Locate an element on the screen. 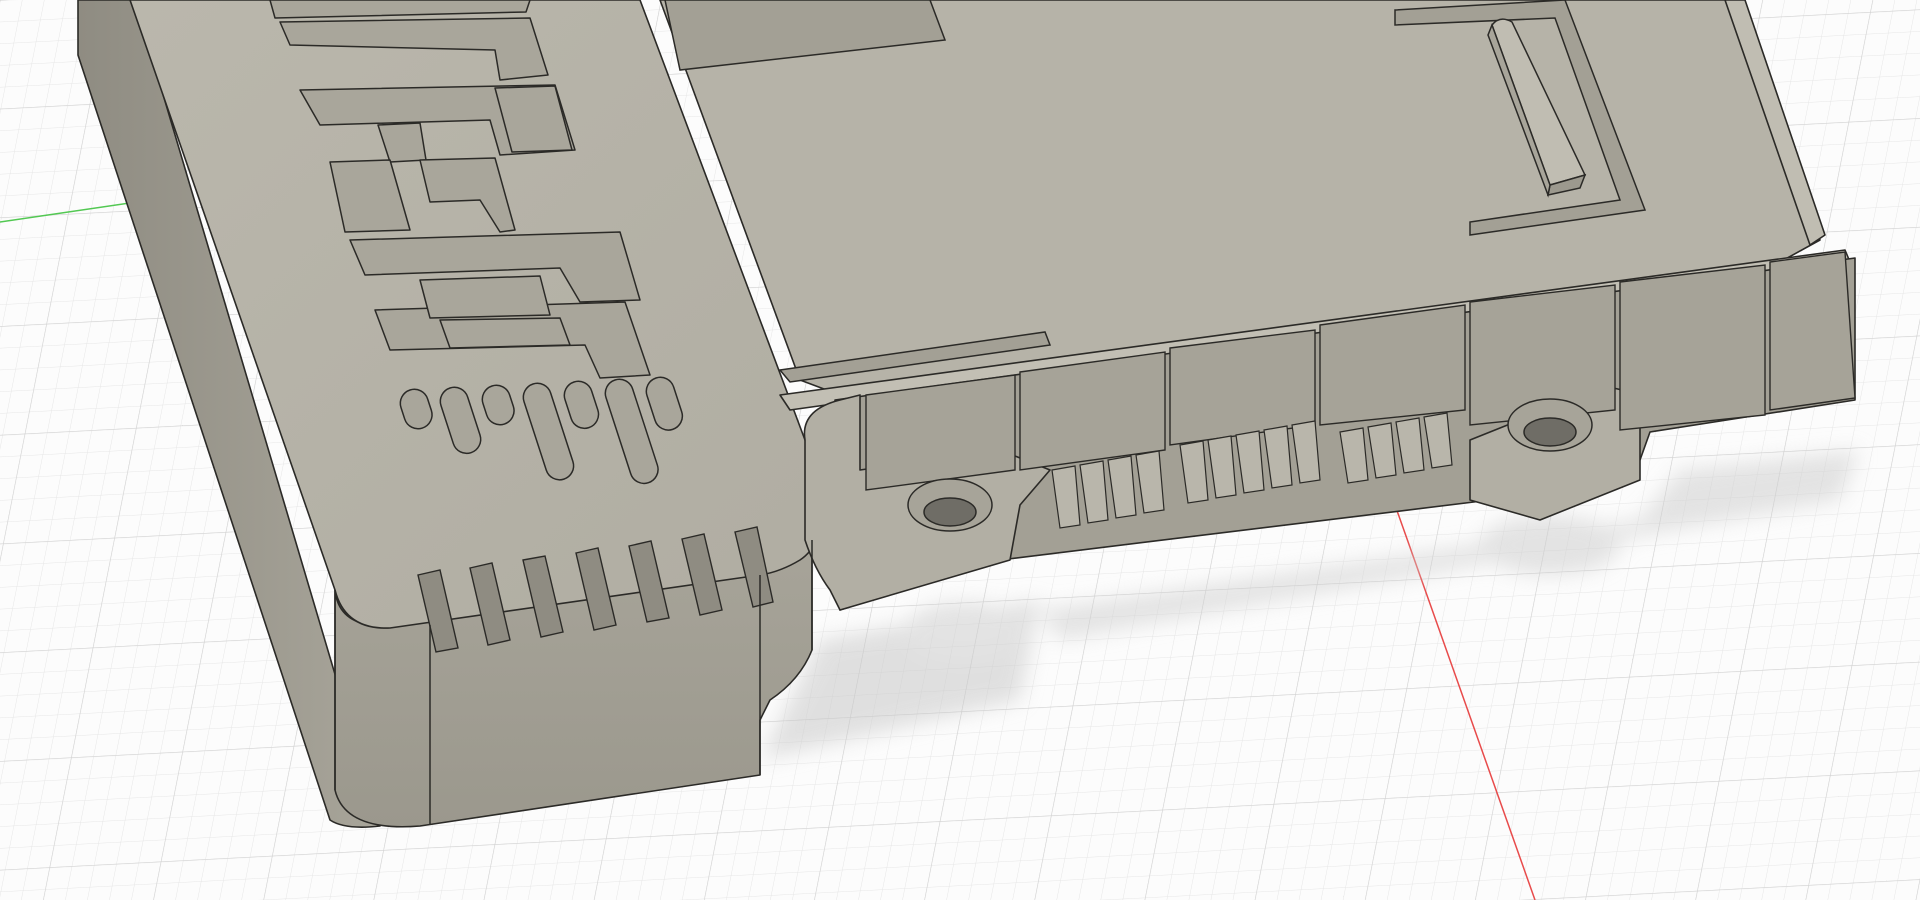 The height and width of the screenshot is (900, 1920). mounting-hole-right is located at coordinates (1550, 425).